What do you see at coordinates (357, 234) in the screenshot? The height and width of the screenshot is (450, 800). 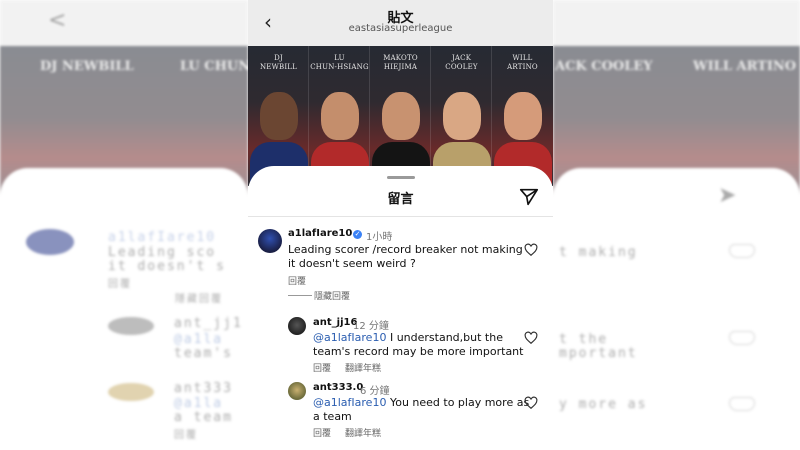 I see `verified-badge-icon: ✓` at bounding box center [357, 234].